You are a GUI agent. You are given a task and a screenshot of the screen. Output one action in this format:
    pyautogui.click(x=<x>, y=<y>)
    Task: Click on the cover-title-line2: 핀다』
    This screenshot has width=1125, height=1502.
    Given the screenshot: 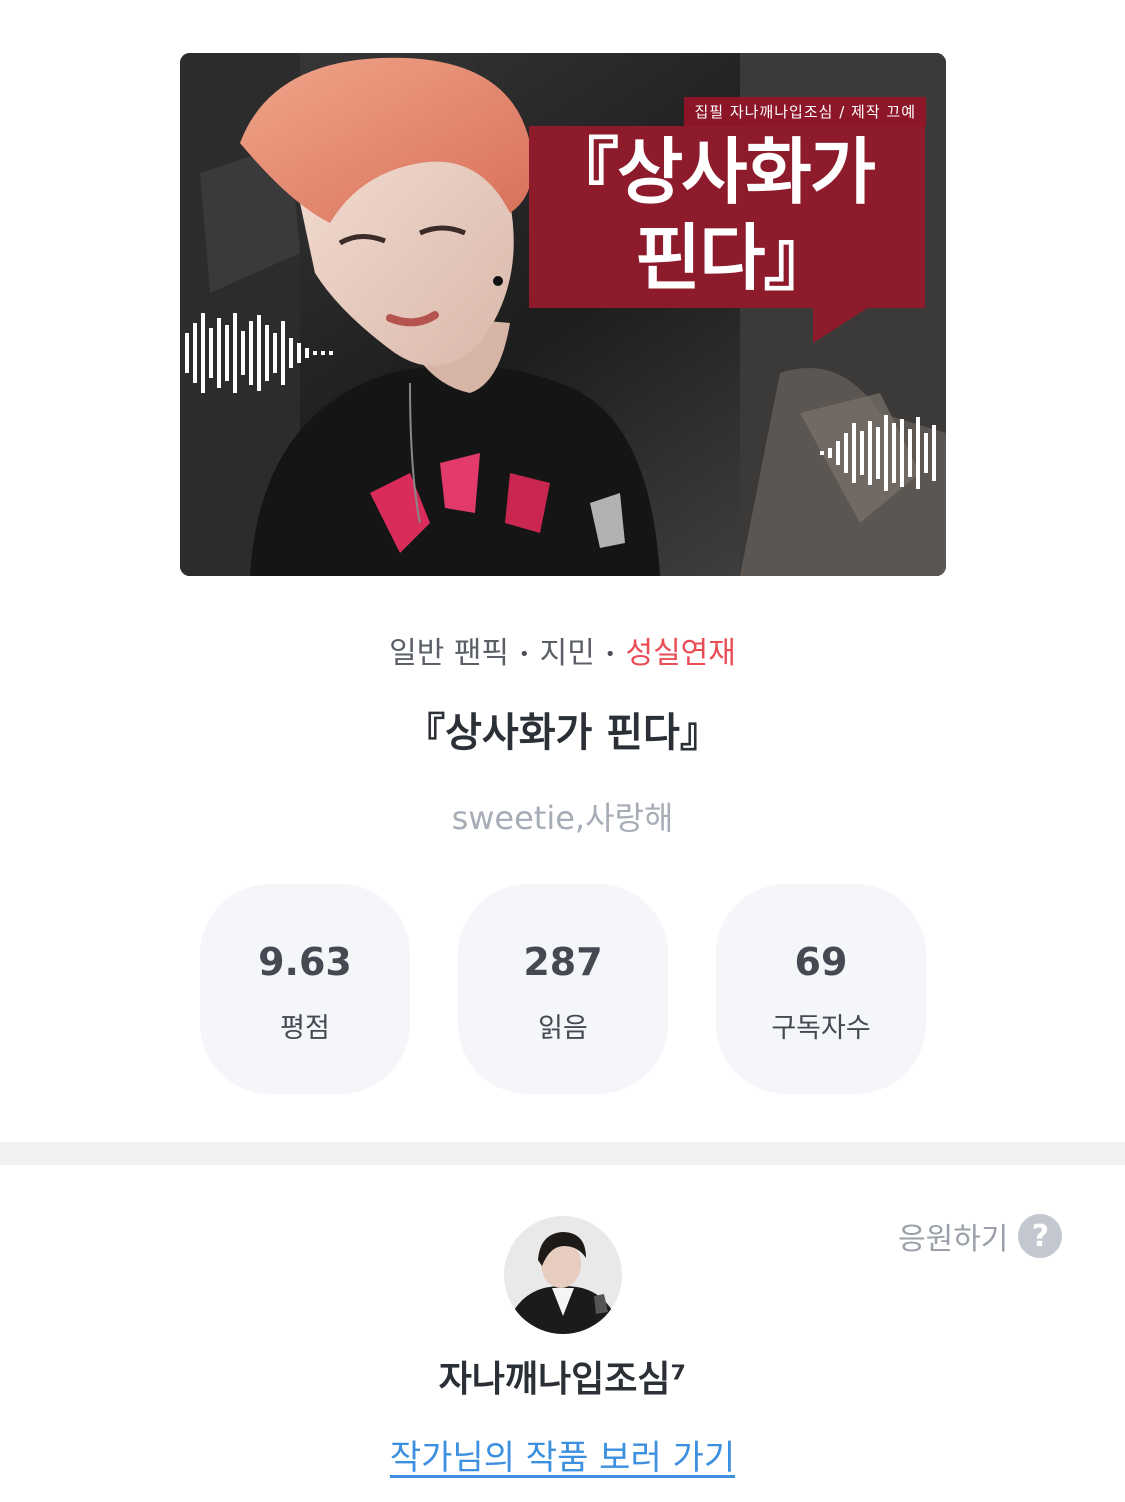 What is the action you would take?
    pyautogui.click(x=735, y=258)
    